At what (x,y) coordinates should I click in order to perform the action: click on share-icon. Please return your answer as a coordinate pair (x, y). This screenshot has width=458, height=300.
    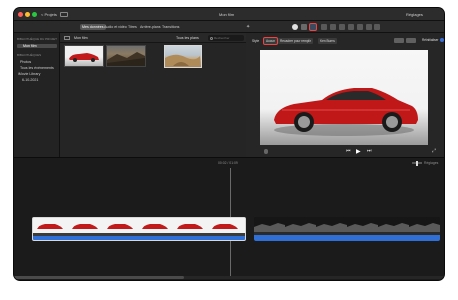
    Looking at the image, I should click on (377, 27).